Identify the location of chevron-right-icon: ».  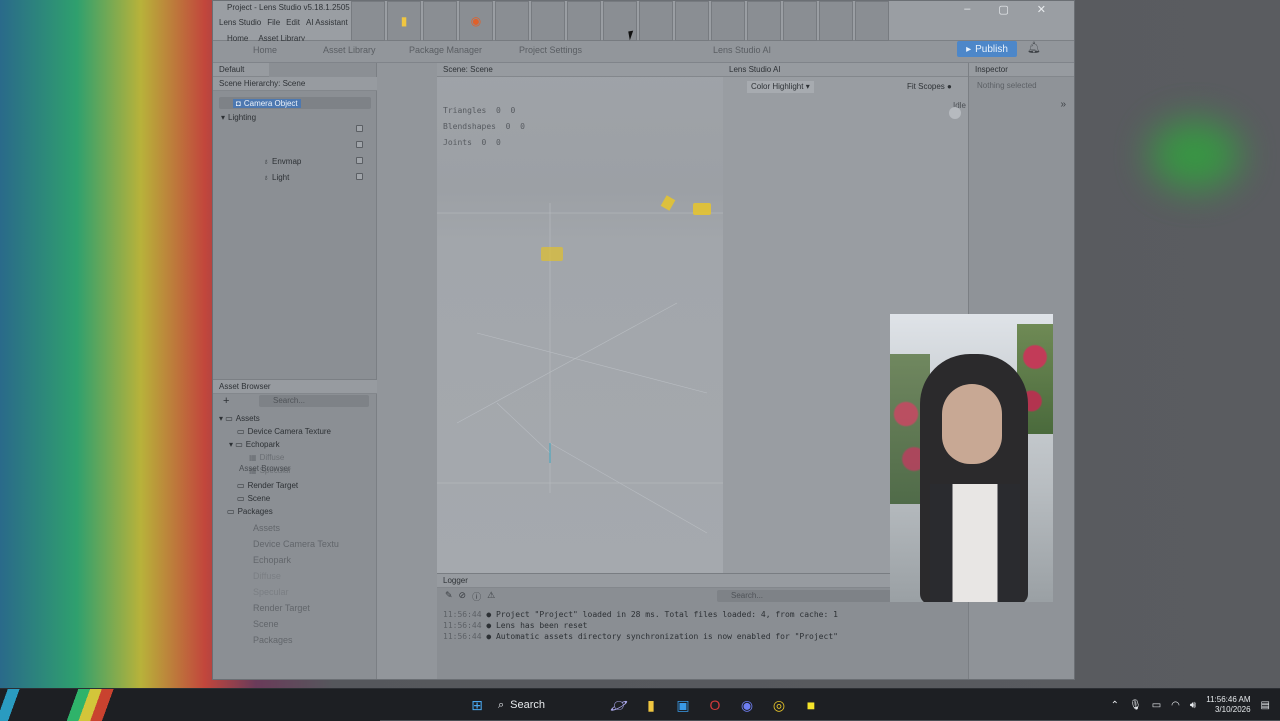
(1063, 104).